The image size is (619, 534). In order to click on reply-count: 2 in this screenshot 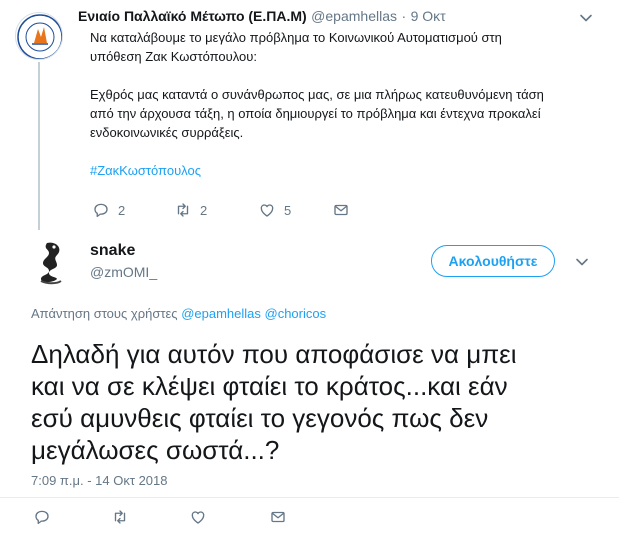, I will do `click(122, 210)`.